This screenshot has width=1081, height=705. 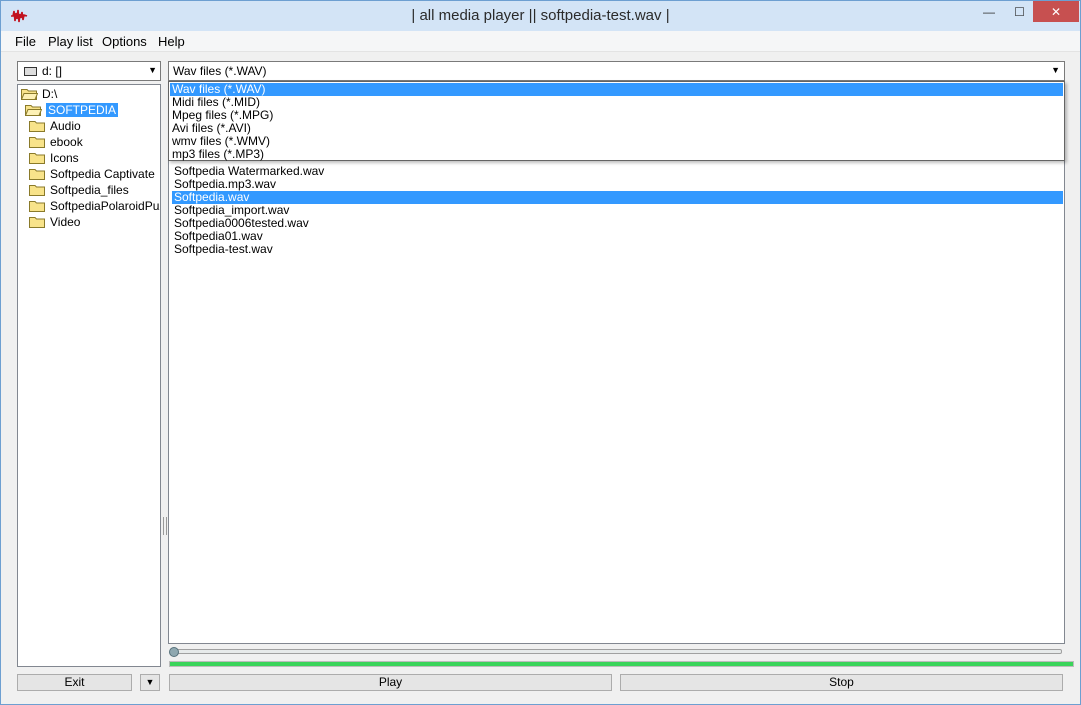 I want to click on file-row: Softpedia Watermarked.wav, so click(x=617, y=171).